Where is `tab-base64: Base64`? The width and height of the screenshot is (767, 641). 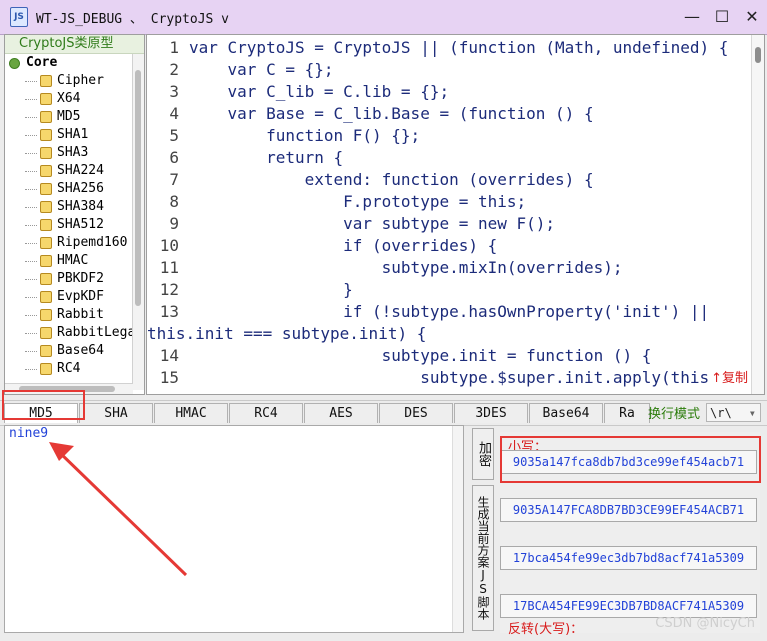 tab-base64: Base64 is located at coordinates (566, 413).